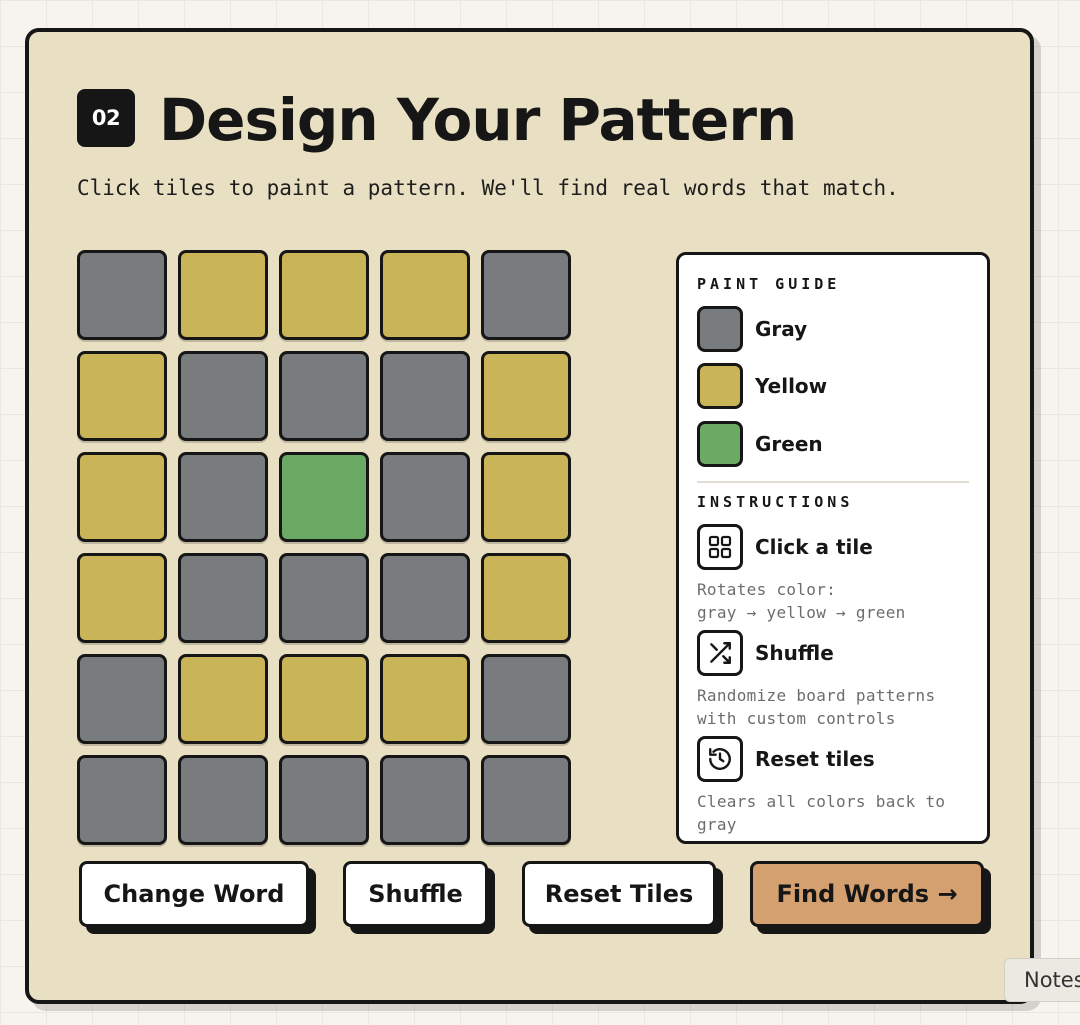 The image size is (1080, 1025). Describe the element at coordinates (775, 502) in the screenshot. I see `instructions-title: INSTRUCTIONS` at that location.